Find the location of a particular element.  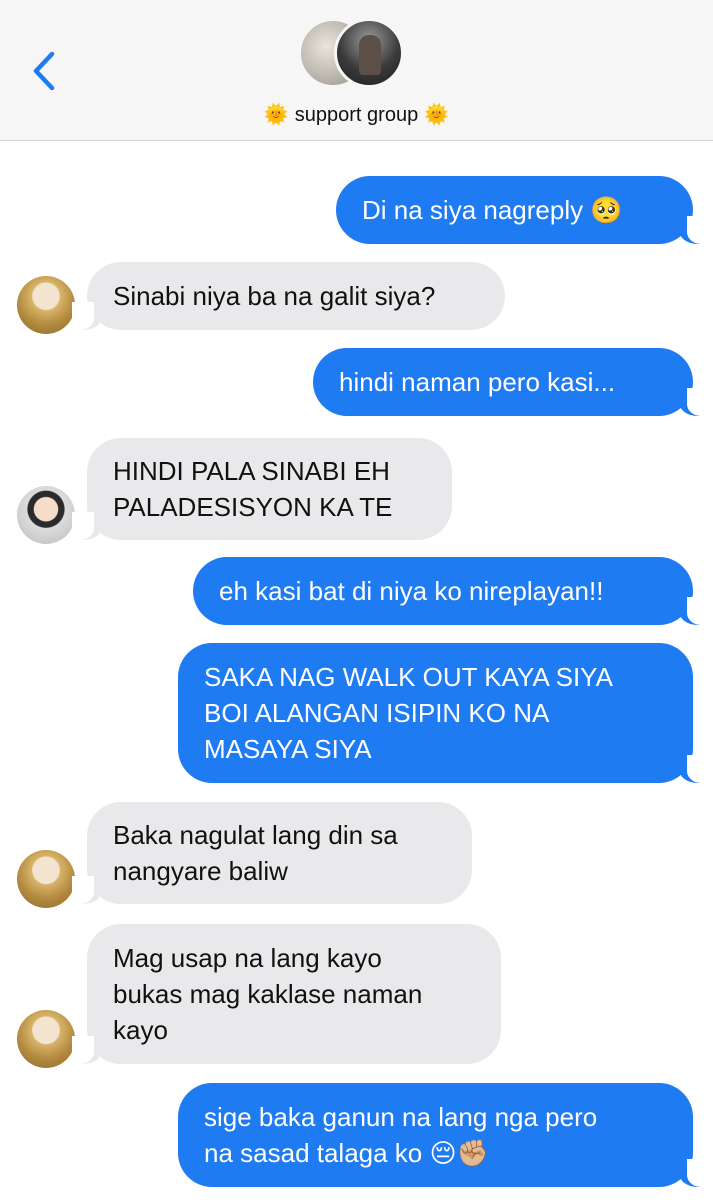

message-text: Sinabi niya ba na galit siya? is located at coordinates (274, 296).